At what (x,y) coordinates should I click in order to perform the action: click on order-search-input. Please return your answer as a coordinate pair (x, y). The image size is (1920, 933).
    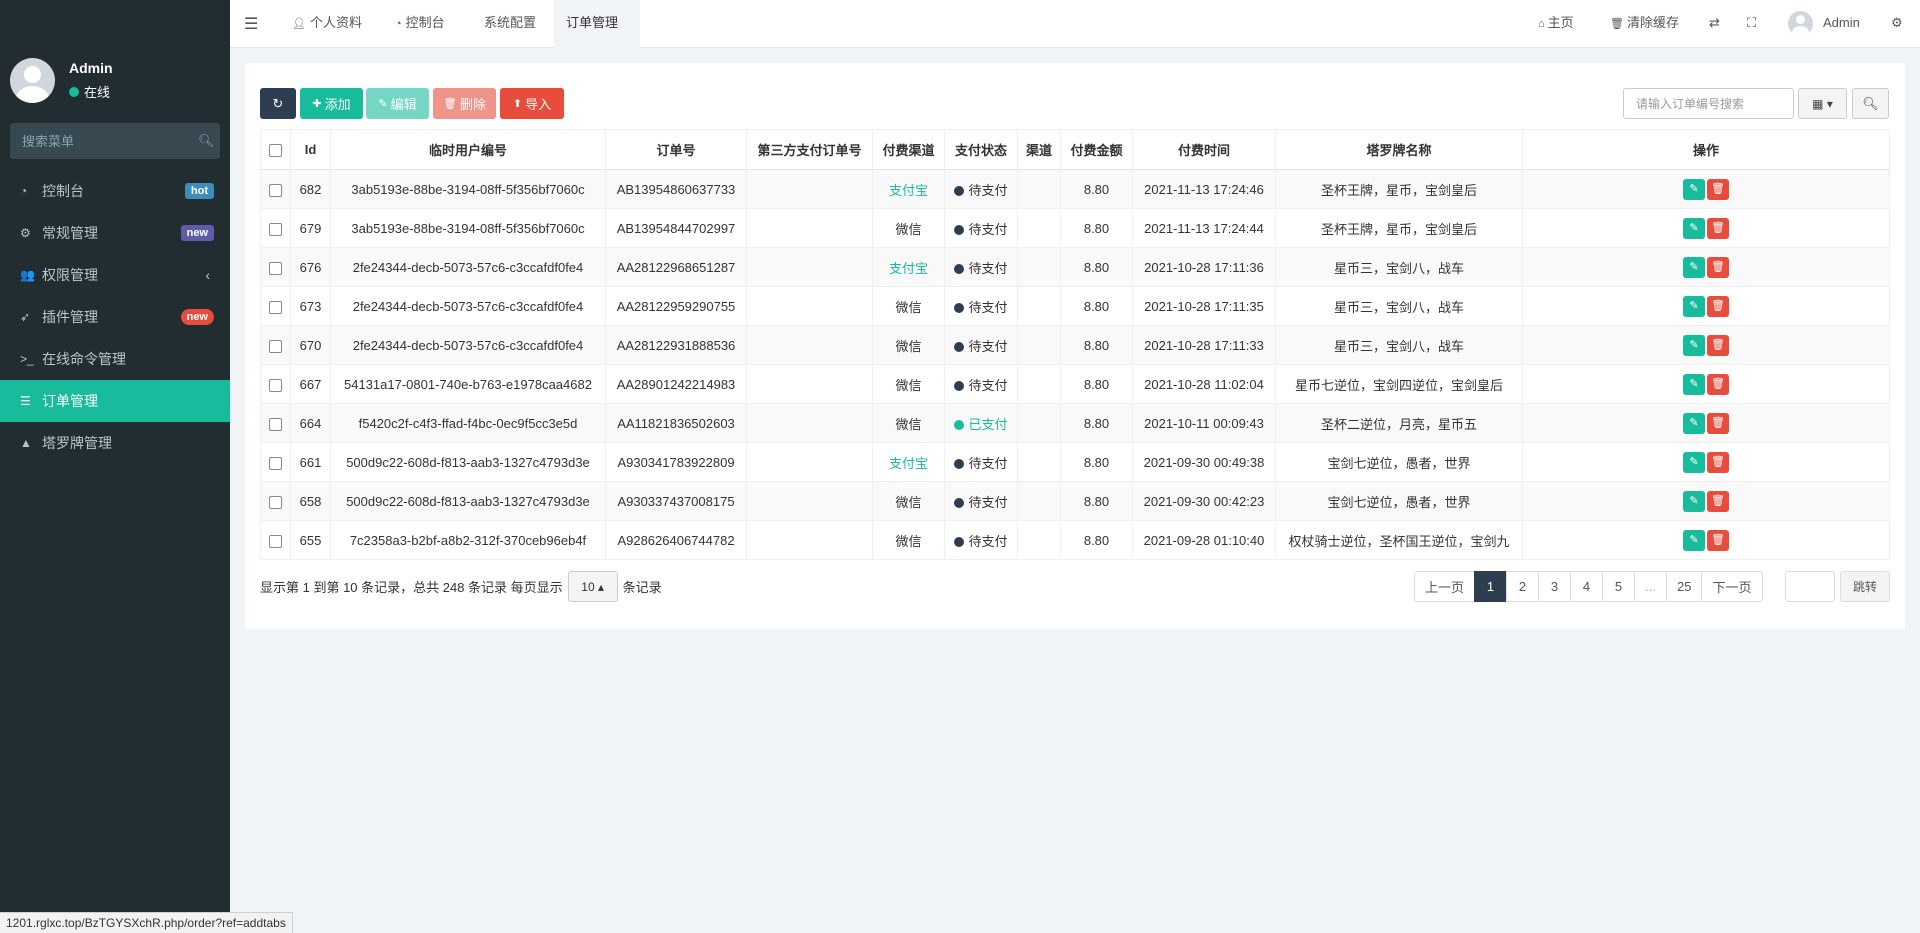
    Looking at the image, I should click on (1708, 103).